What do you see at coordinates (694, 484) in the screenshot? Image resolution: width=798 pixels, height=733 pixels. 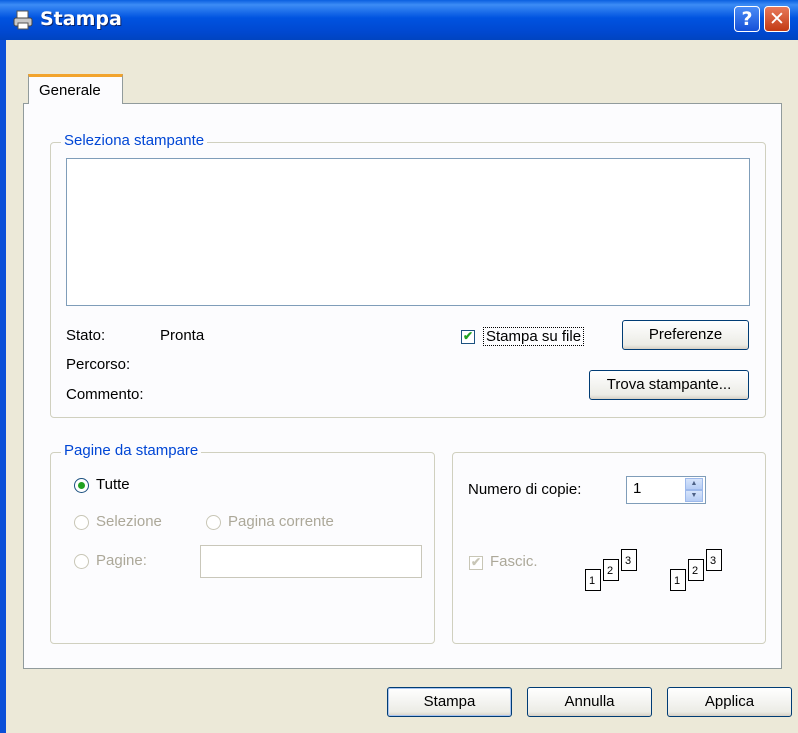 I see `spin-up-icon: ▲` at bounding box center [694, 484].